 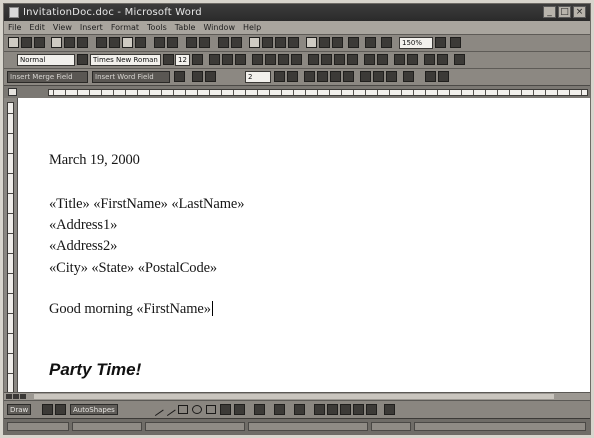 I want to click on font-color-icon, so click(x=429, y=59).